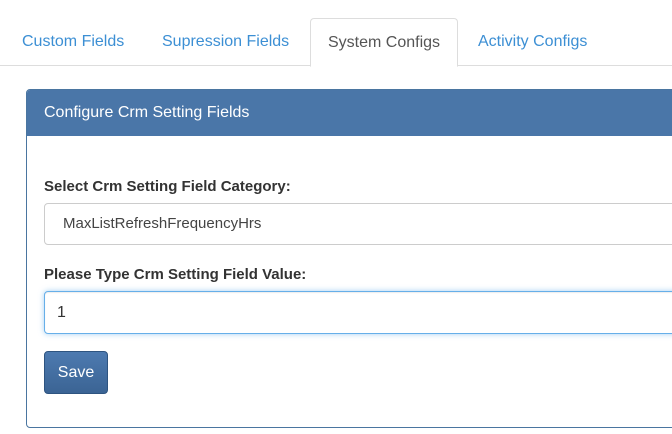  Describe the element at coordinates (358, 312) in the screenshot. I see `setting-value-input` at that location.